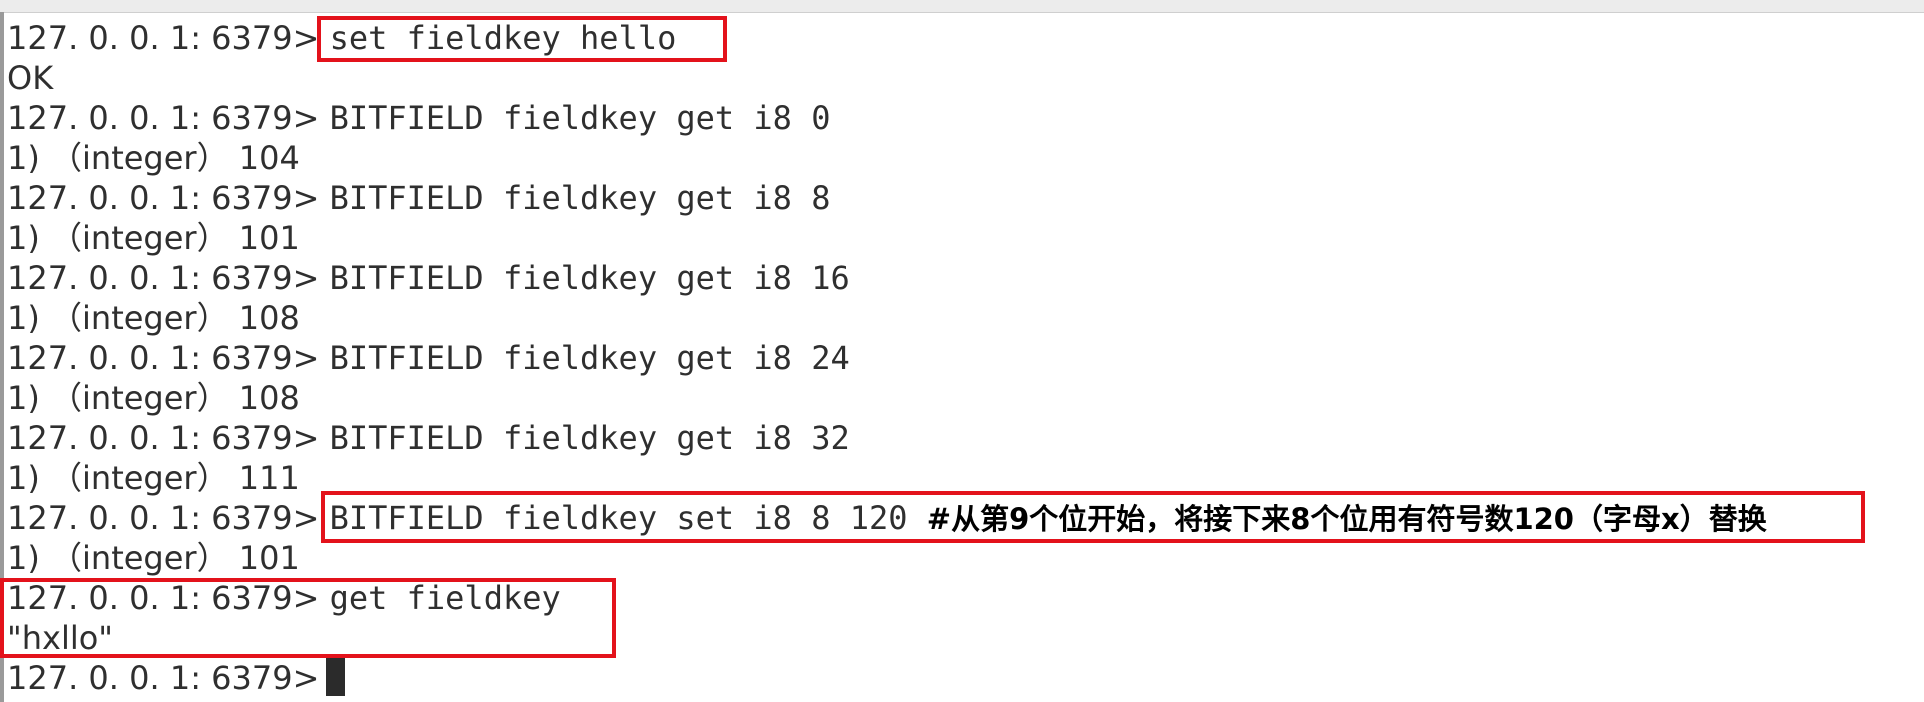 The width and height of the screenshot is (1924, 702). I want to click on terminal-line: 127. 0. 0. 1: 6379>, so click(168, 678).